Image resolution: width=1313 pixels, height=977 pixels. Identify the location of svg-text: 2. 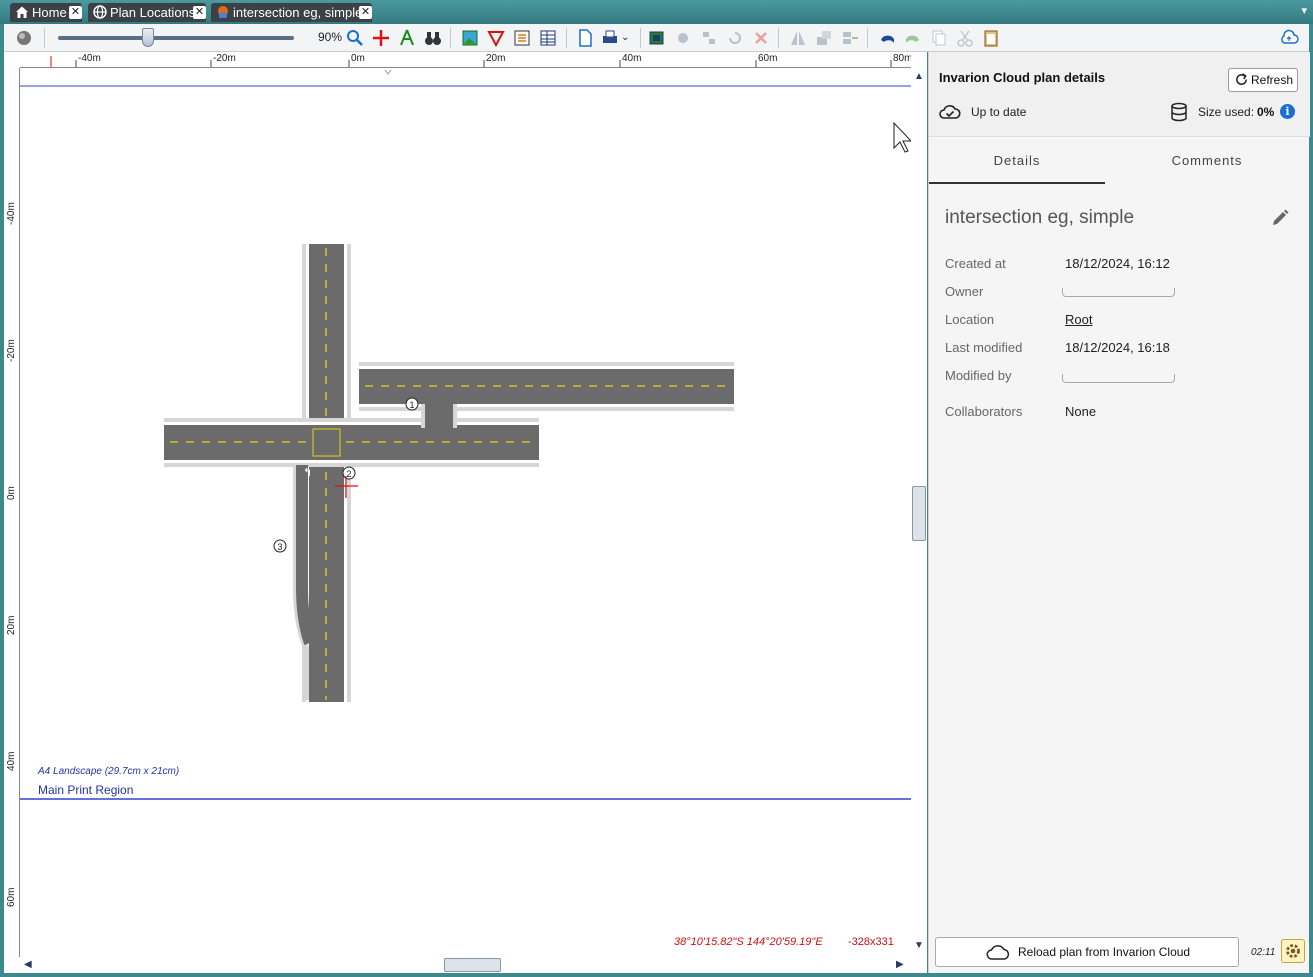
(348, 474).